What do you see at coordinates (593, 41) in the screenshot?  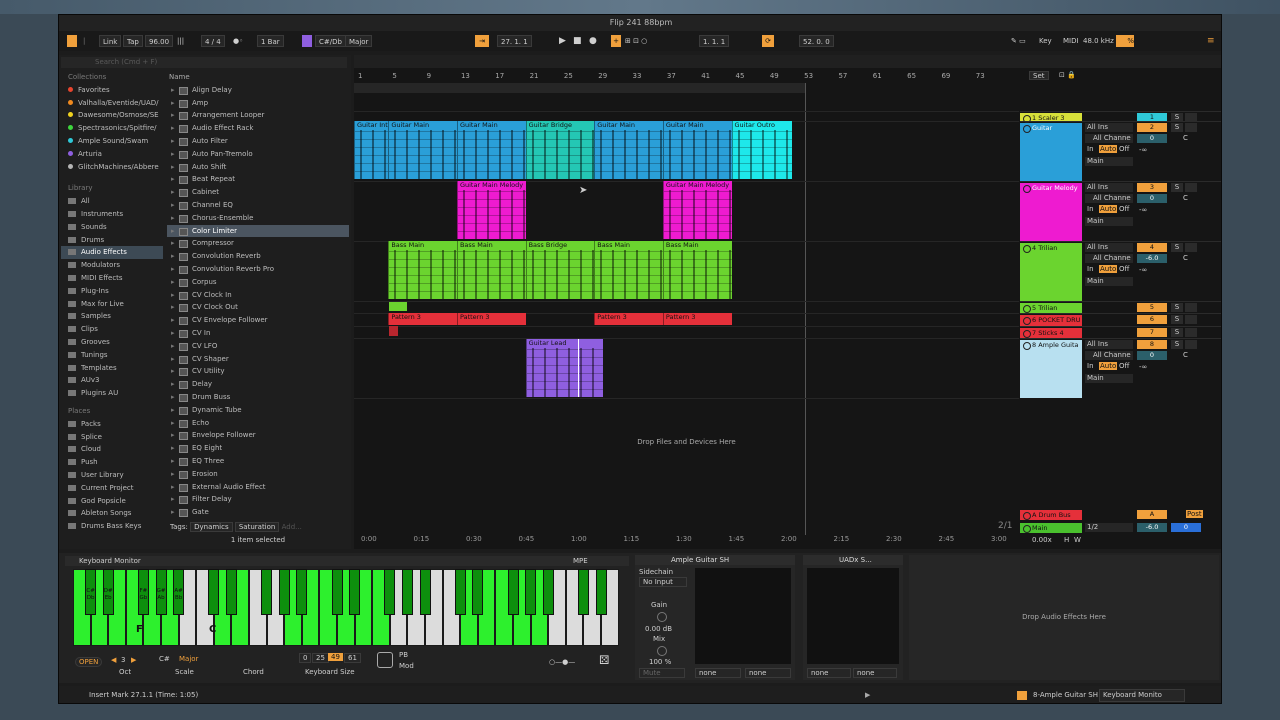 I see `record-icon: ●` at bounding box center [593, 41].